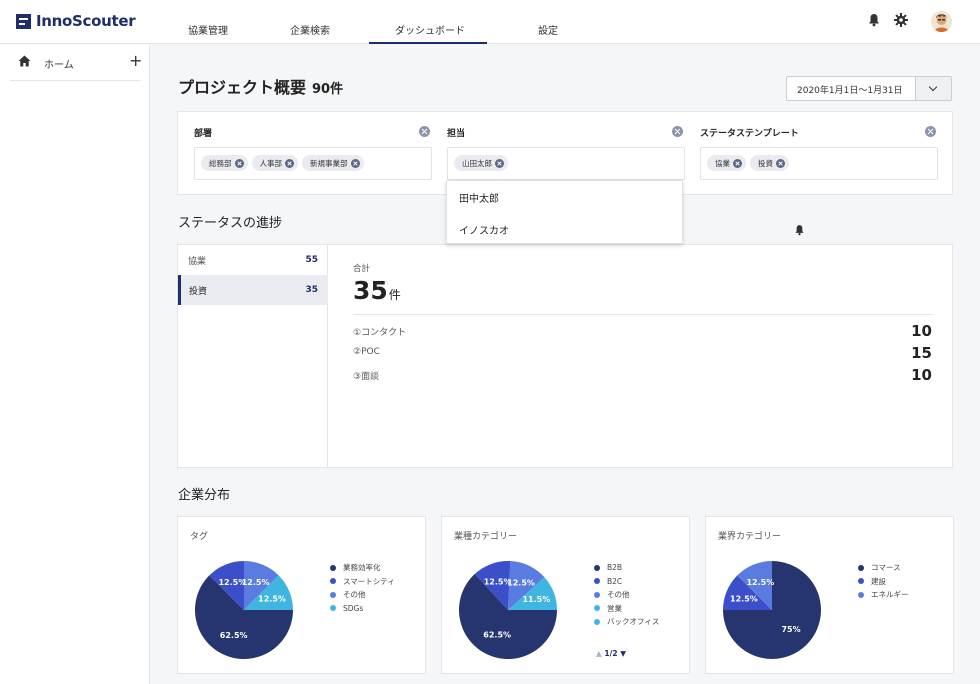  I want to click on tab-collaboration: 協業管理, so click(208, 29).